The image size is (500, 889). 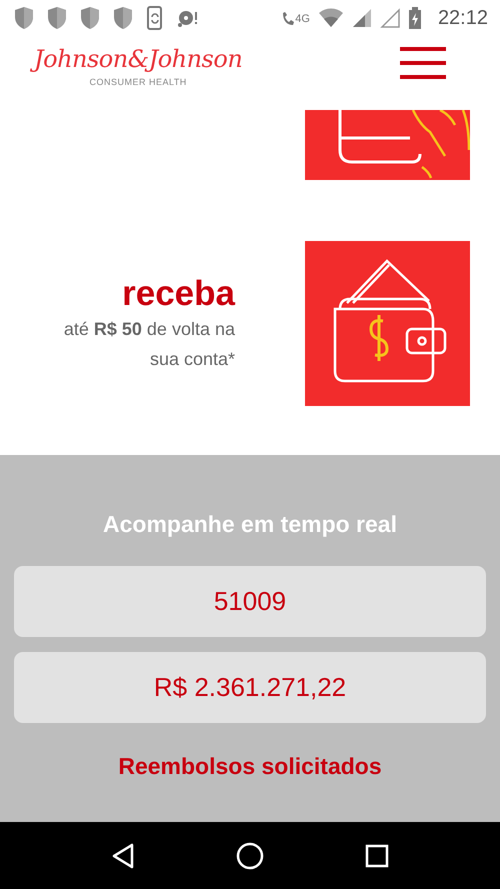 I want to click on promo-text: até R$ 50 de volta na sua conta*, so click(x=148, y=344).